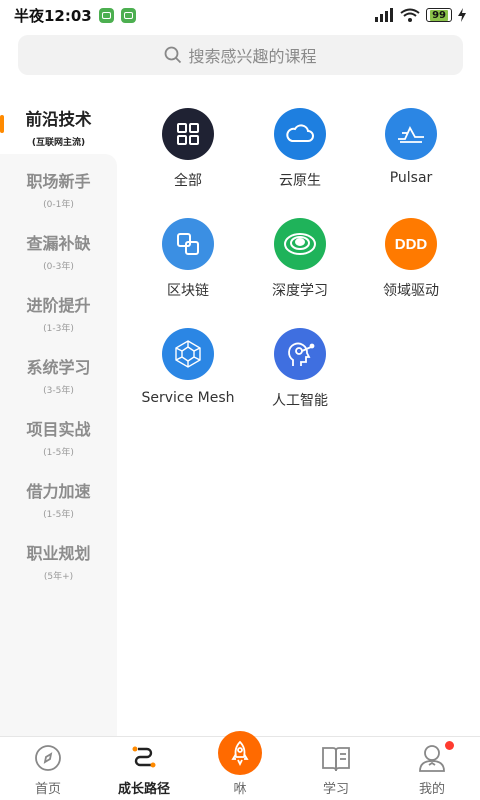 The image size is (480, 800). What do you see at coordinates (300, 401) in the screenshot?
I see `category-label: 人工智能` at bounding box center [300, 401].